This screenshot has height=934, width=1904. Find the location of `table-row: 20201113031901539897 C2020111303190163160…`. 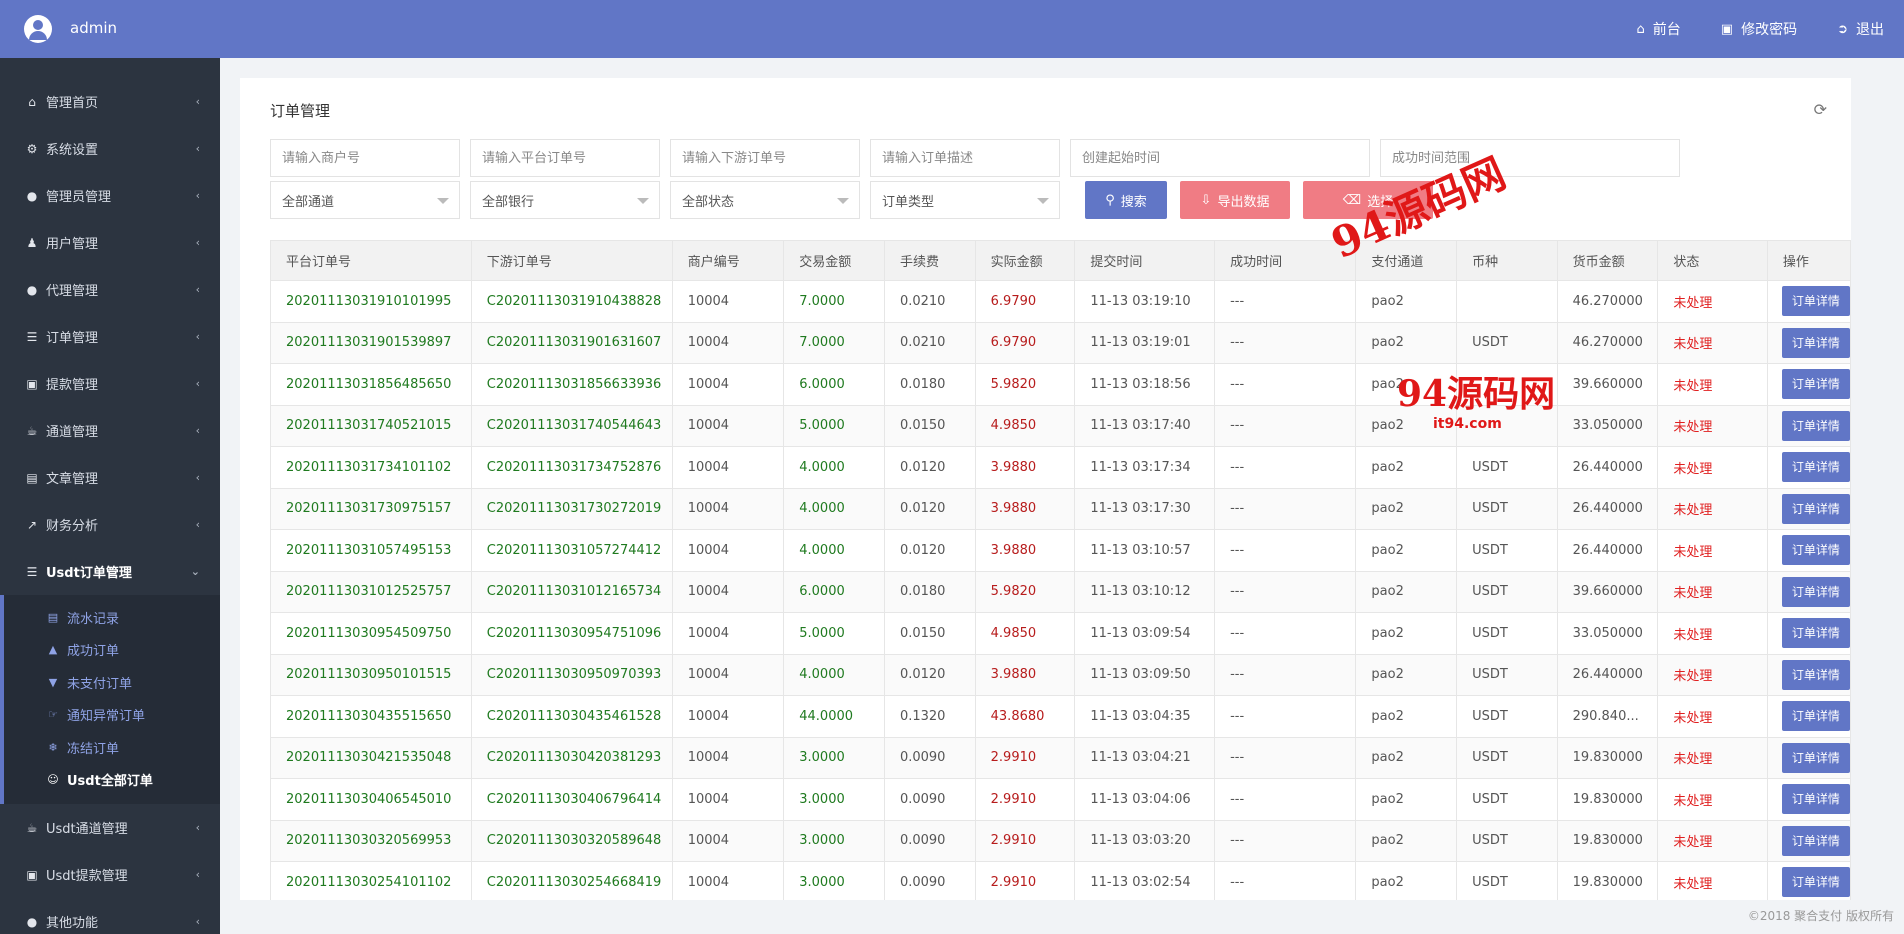

table-row: 20201113031901539897 C2020111303190163160… is located at coordinates (1060, 342).